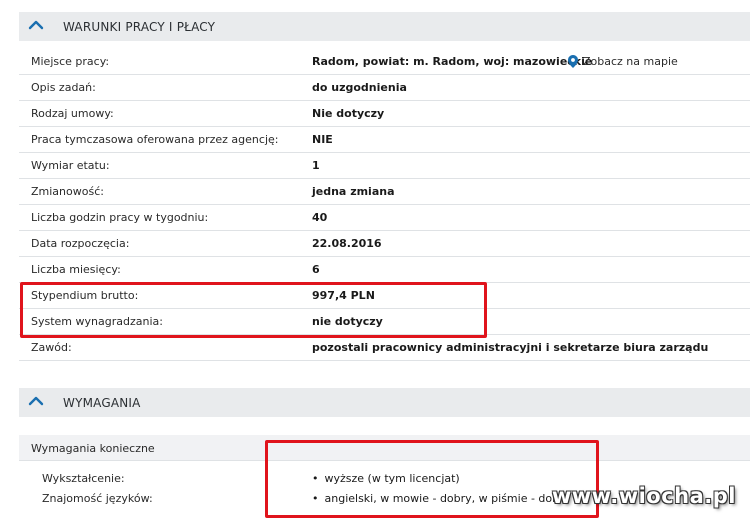 The width and height of the screenshot is (750, 520). I want to click on row-value: jedna zmiana, so click(353, 191).